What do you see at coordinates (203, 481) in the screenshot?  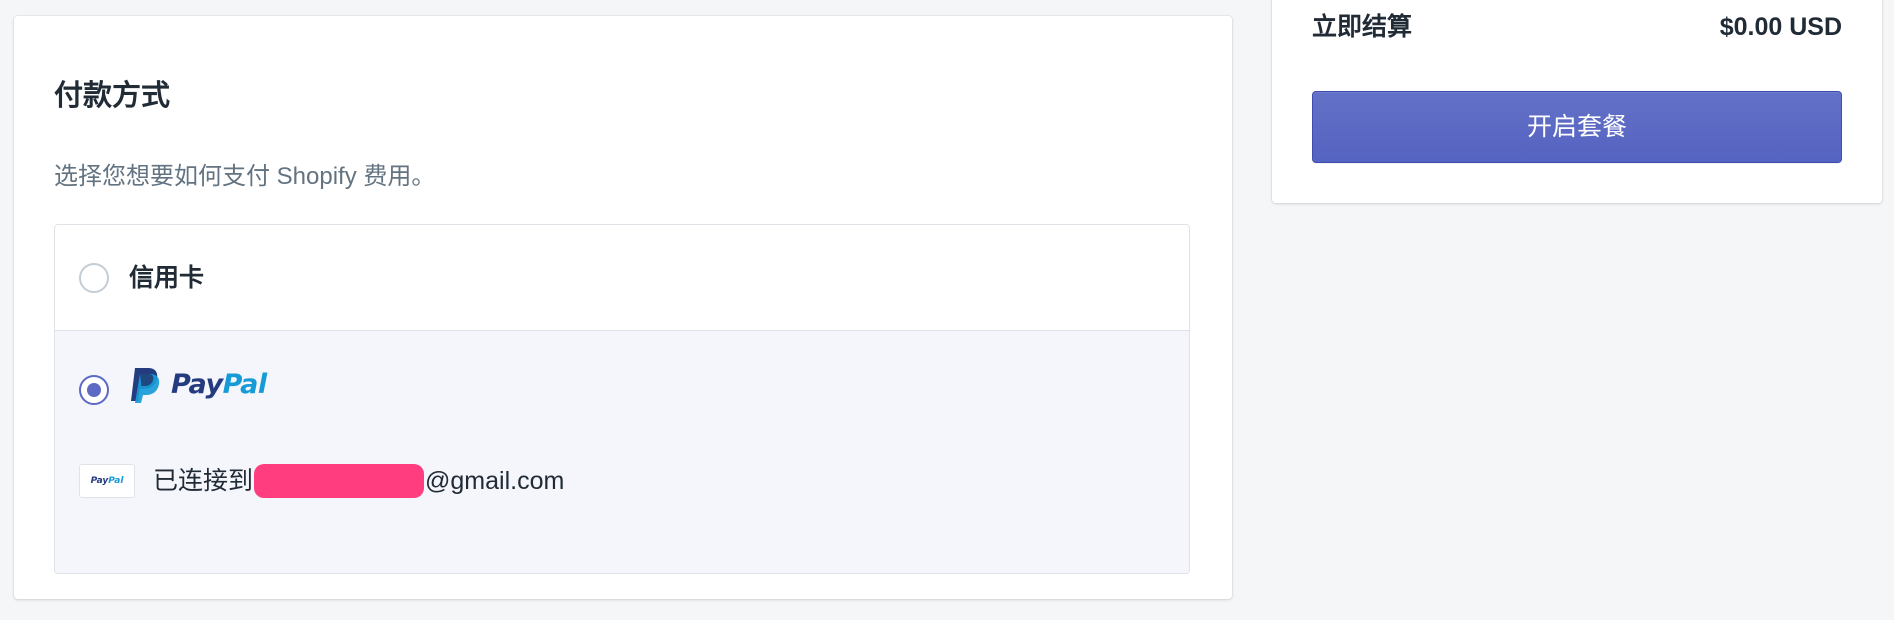 I see `connected-prefix-text: 已连接到` at bounding box center [203, 481].